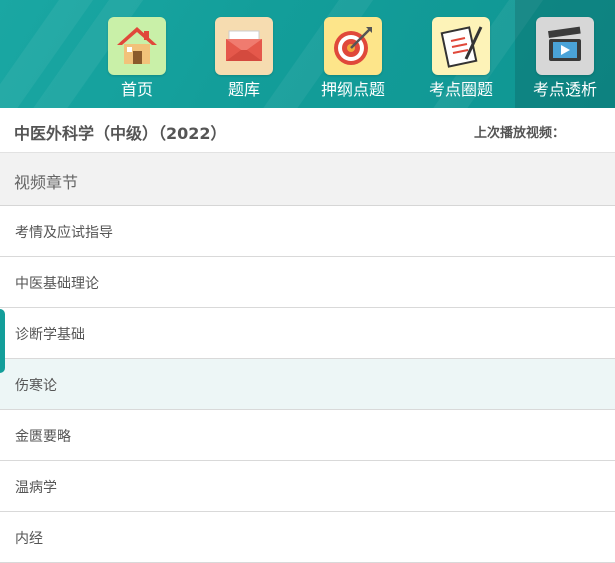 Image resolution: width=615 pixels, height=563 pixels. What do you see at coordinates (307, 333) in the screenshot?
I see `chapter-item: 诊断学基础` at bounding box center [307, 333].